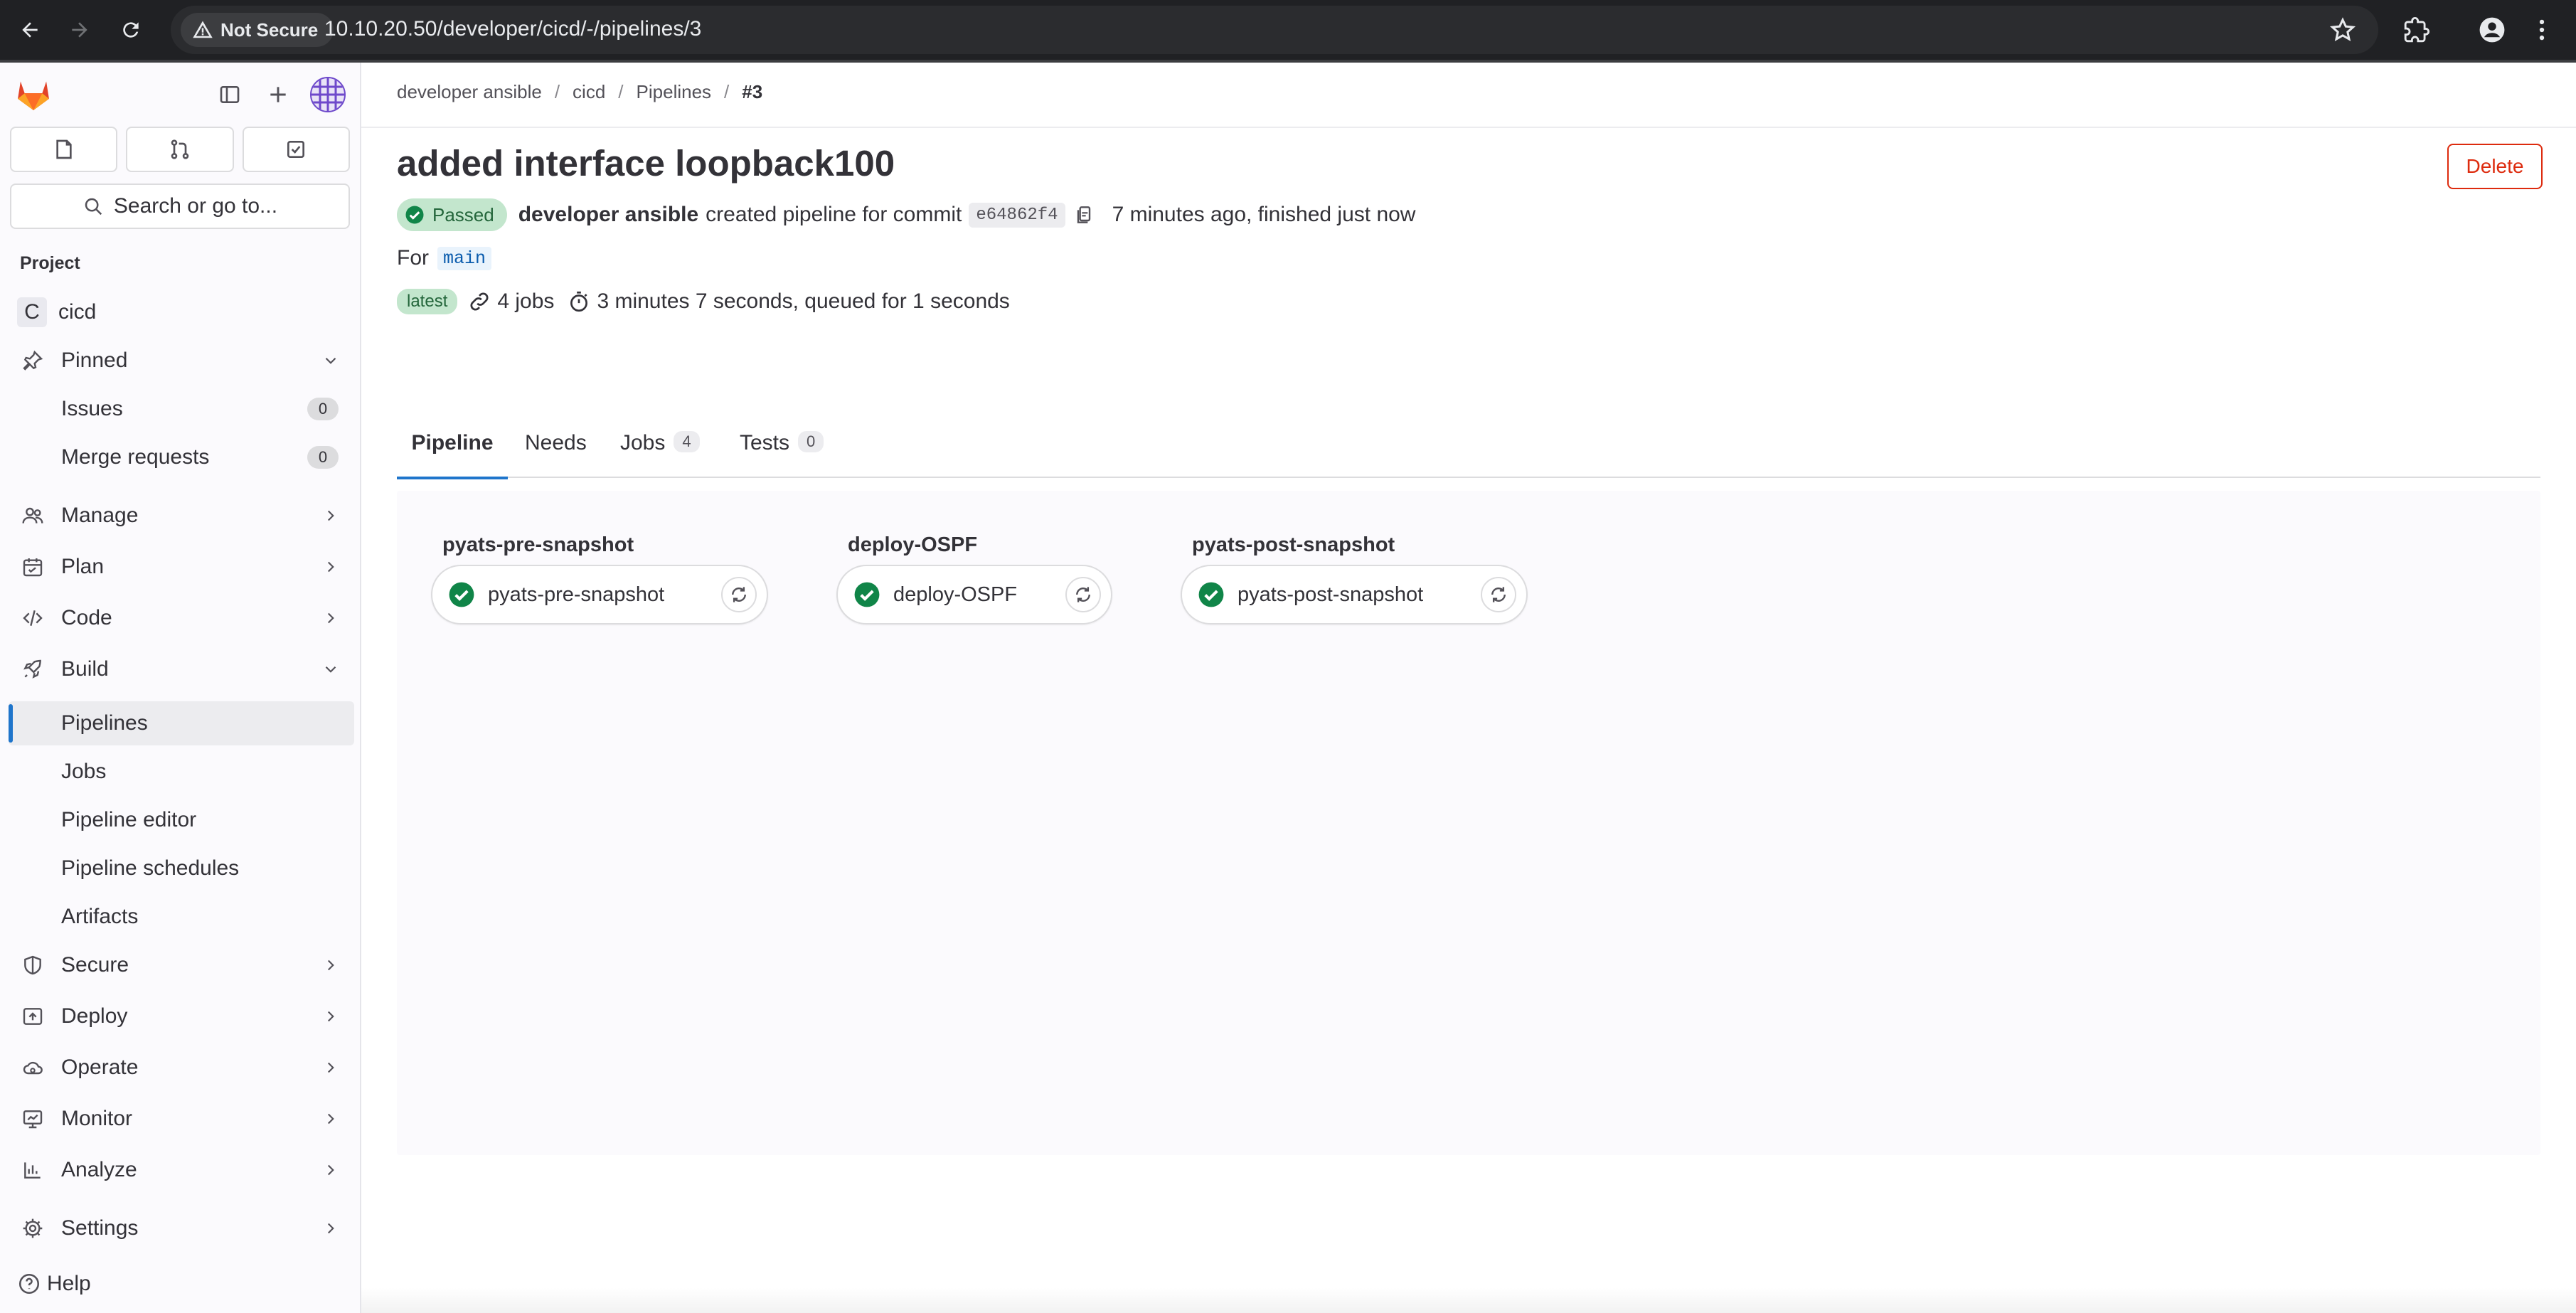 This screenshot has width=2576, height=1313. What do you see at coordinates (589, 92) in the screenshot?
I see `breadcrumb-project: cicd` at bounding box center [589, 92].